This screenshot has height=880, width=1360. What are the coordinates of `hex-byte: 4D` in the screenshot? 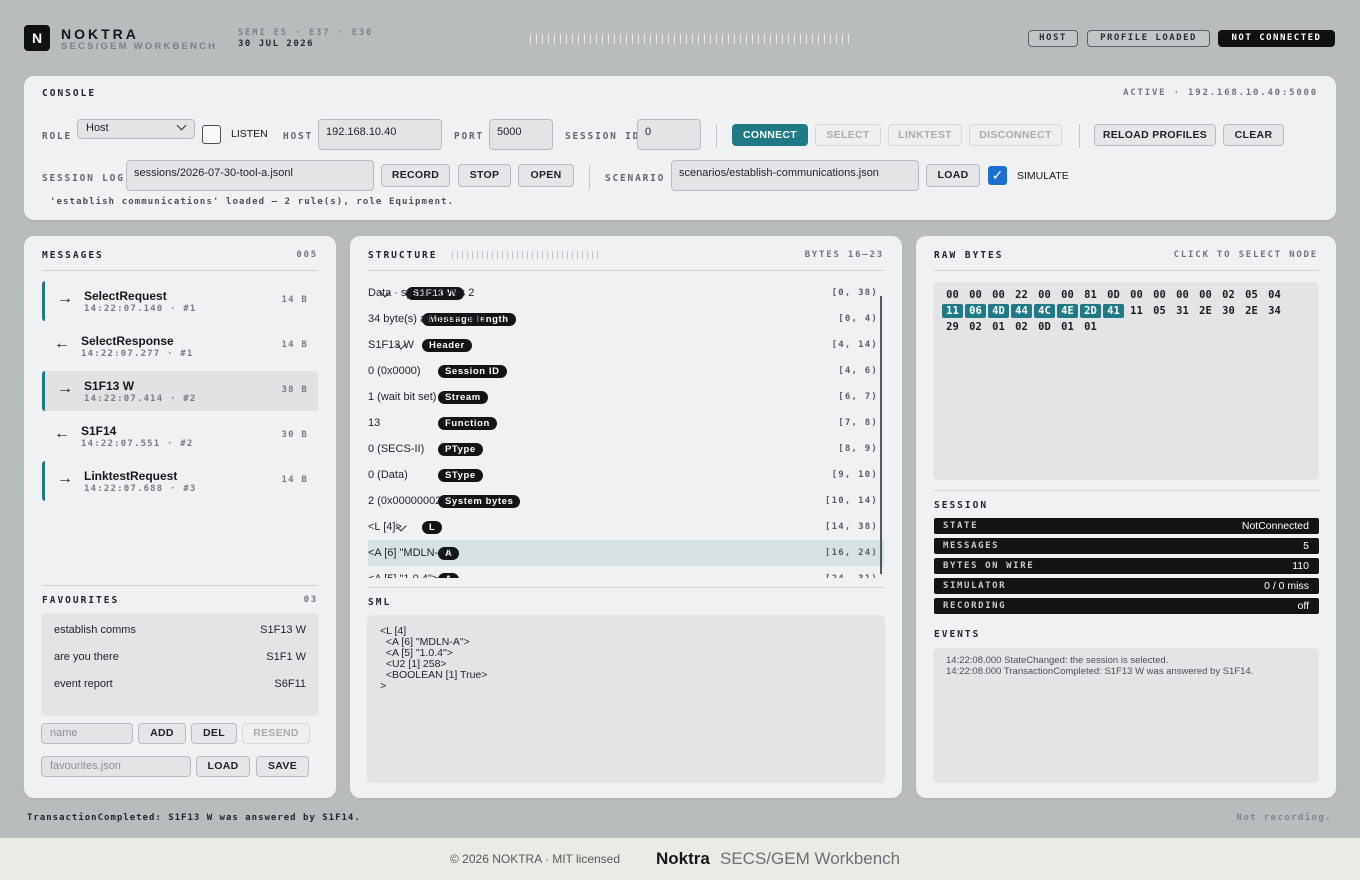 It's located at (998, 311).